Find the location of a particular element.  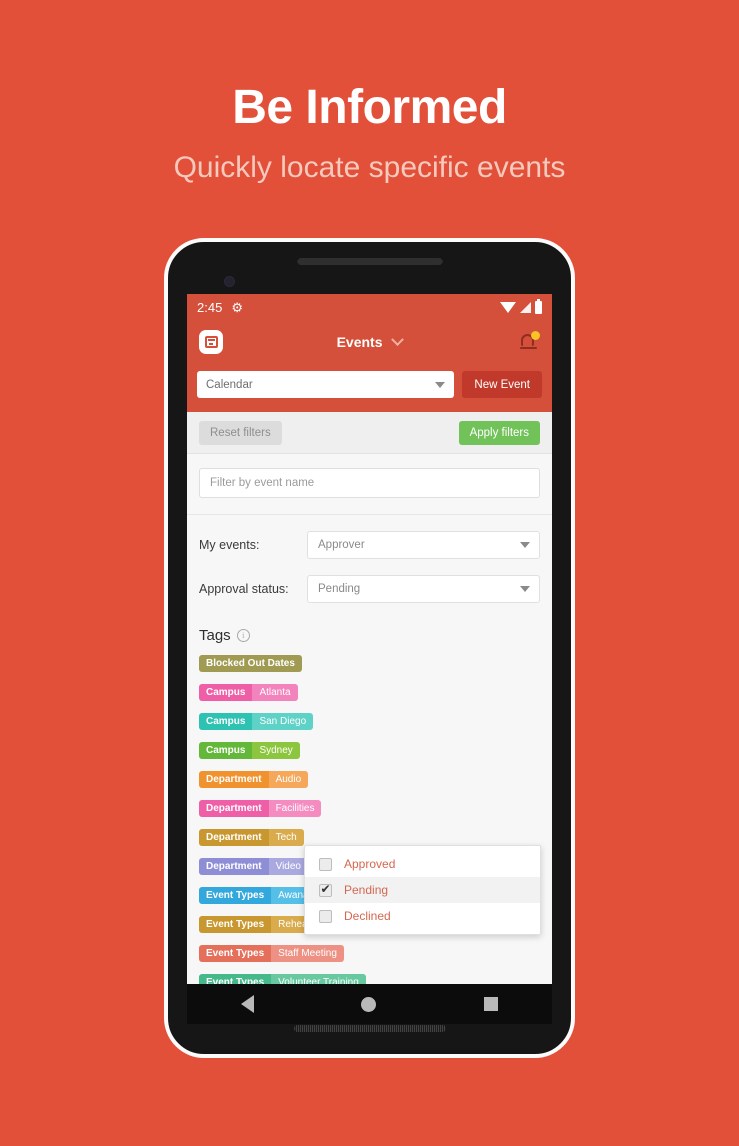

calendar-icon is located at coordinates (211, 342).